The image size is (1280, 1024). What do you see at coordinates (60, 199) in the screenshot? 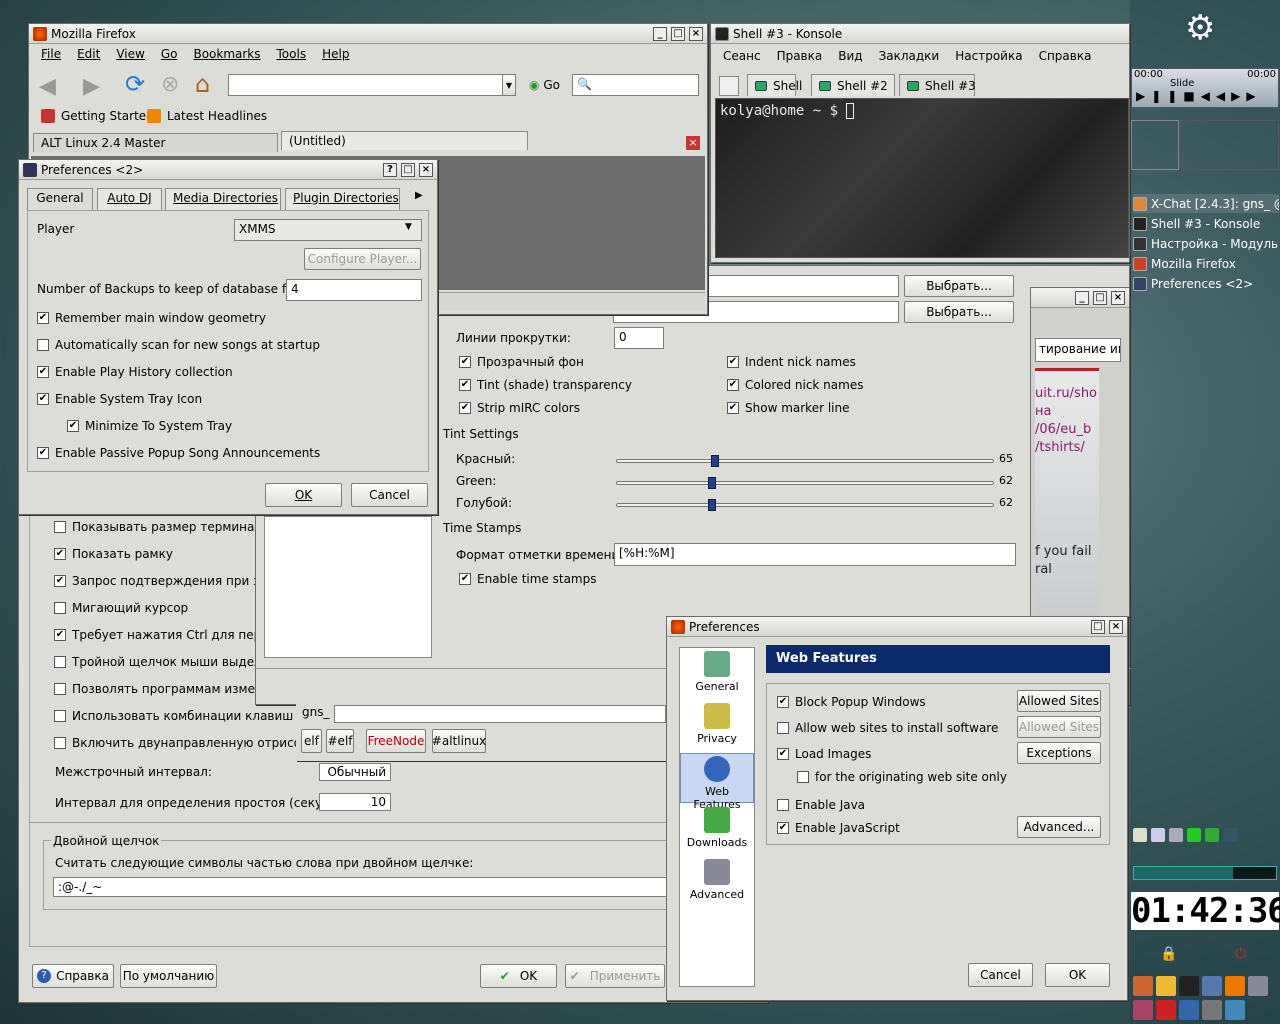
I see `tab-general: General` at bounding box center [60, 199].